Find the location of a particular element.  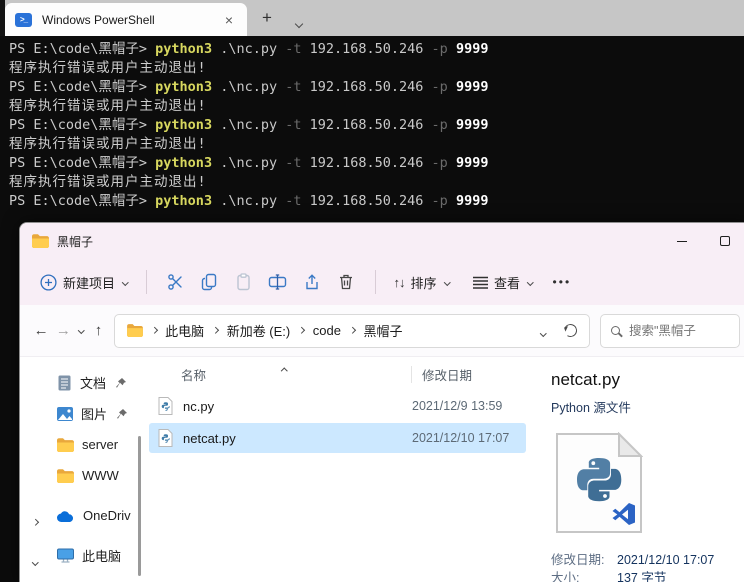

new-item-button: 新建项目 is located at coordinates (84, 282).